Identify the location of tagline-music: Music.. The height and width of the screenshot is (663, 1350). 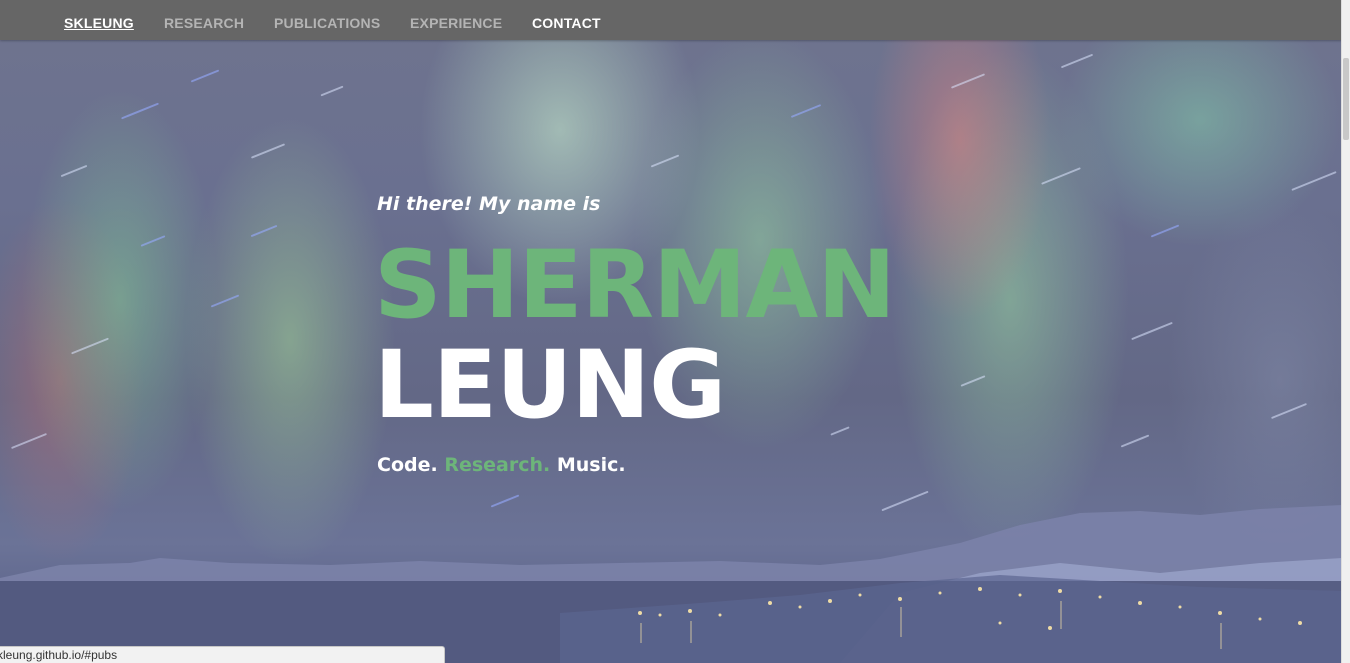
(591, 465).